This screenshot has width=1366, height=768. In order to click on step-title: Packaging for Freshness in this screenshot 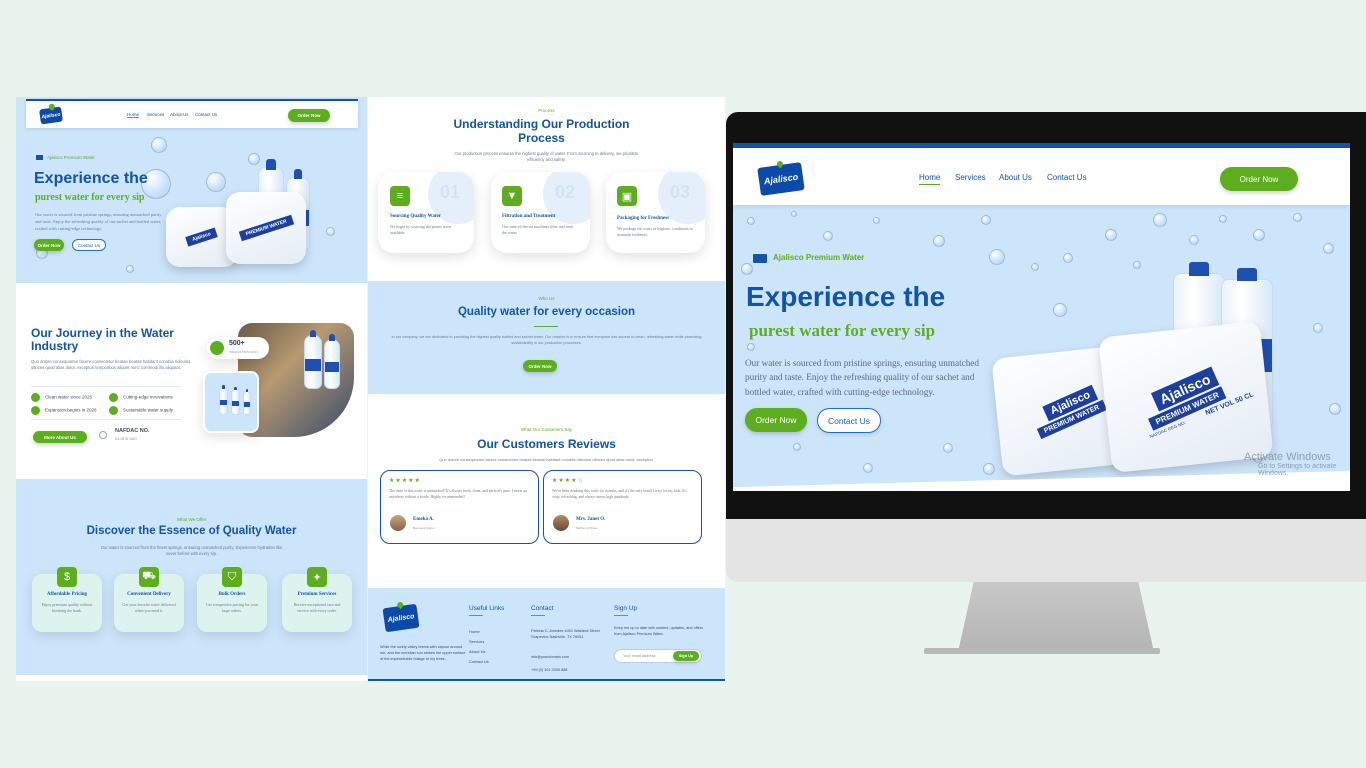, I will do `click(643, 218)`.